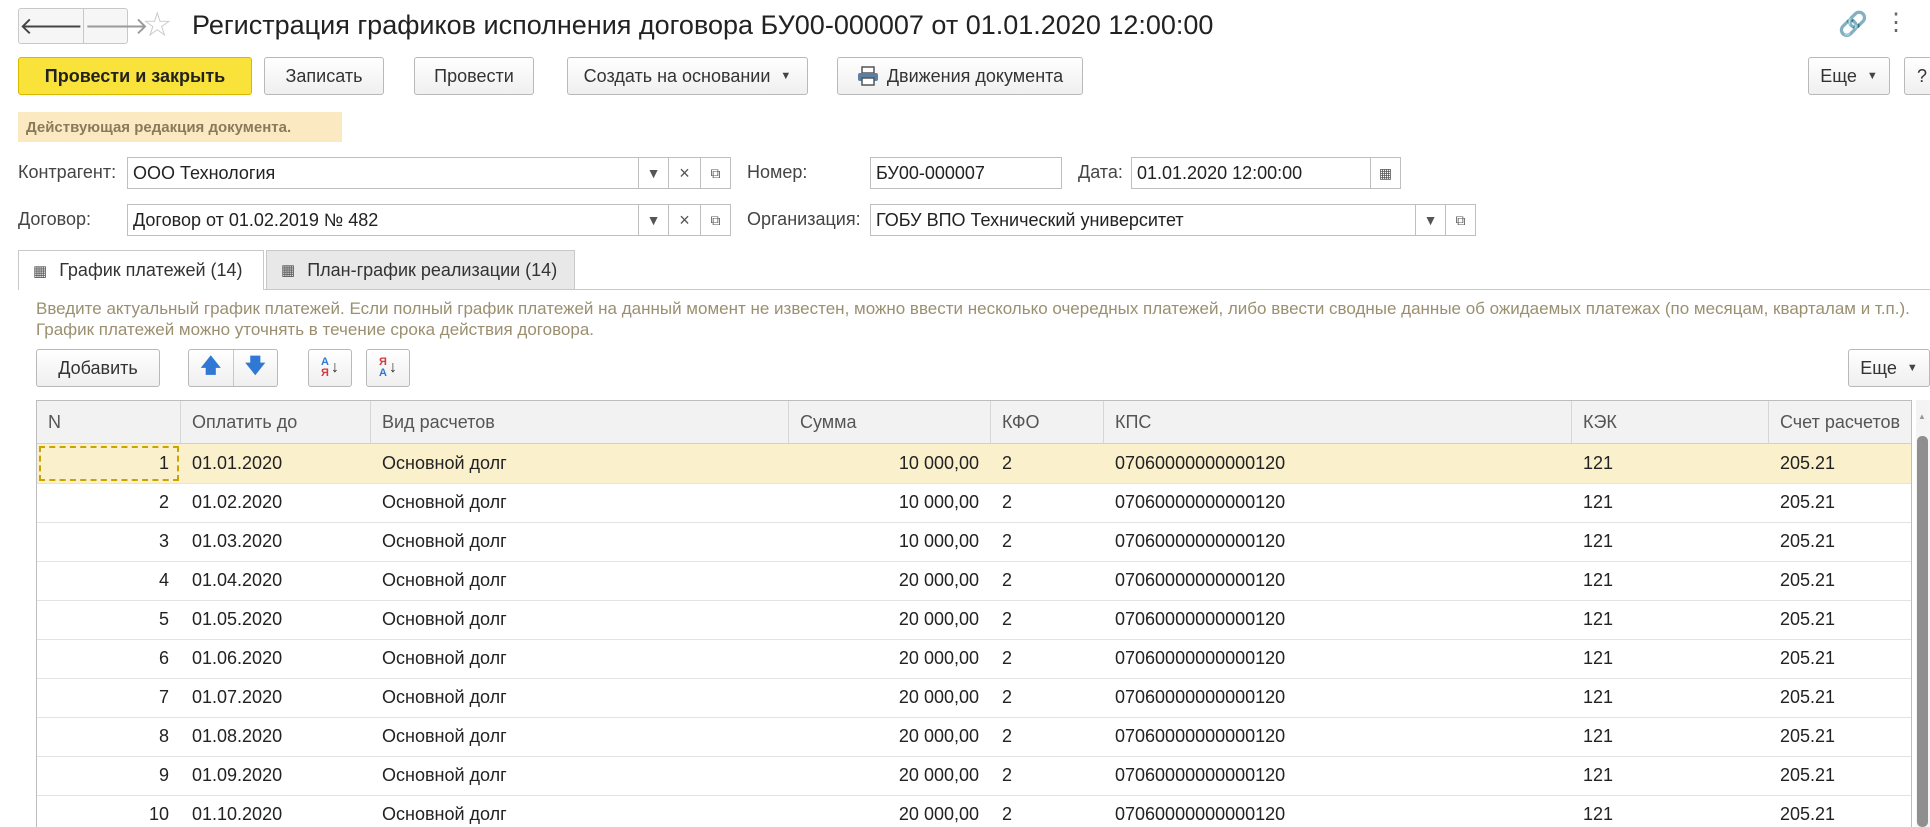 This screenshot has height=827, width=1930. I want to click on contract-field: Договор от 01.02.2019 № 482, so click(383, 220).